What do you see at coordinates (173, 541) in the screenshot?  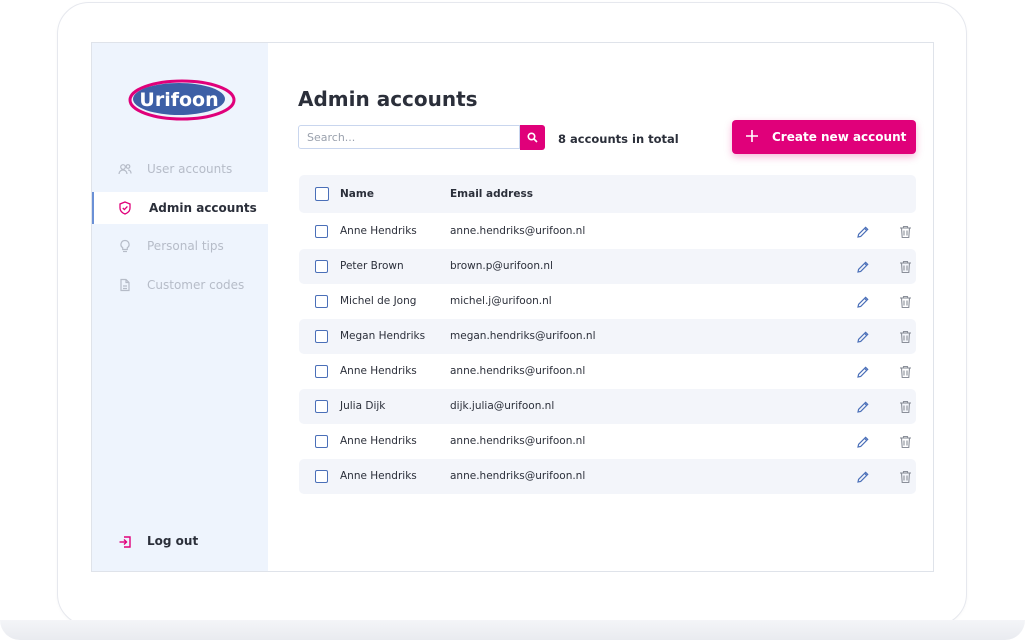 I see `logout-label: Log out` at bounding box center [173, 541].